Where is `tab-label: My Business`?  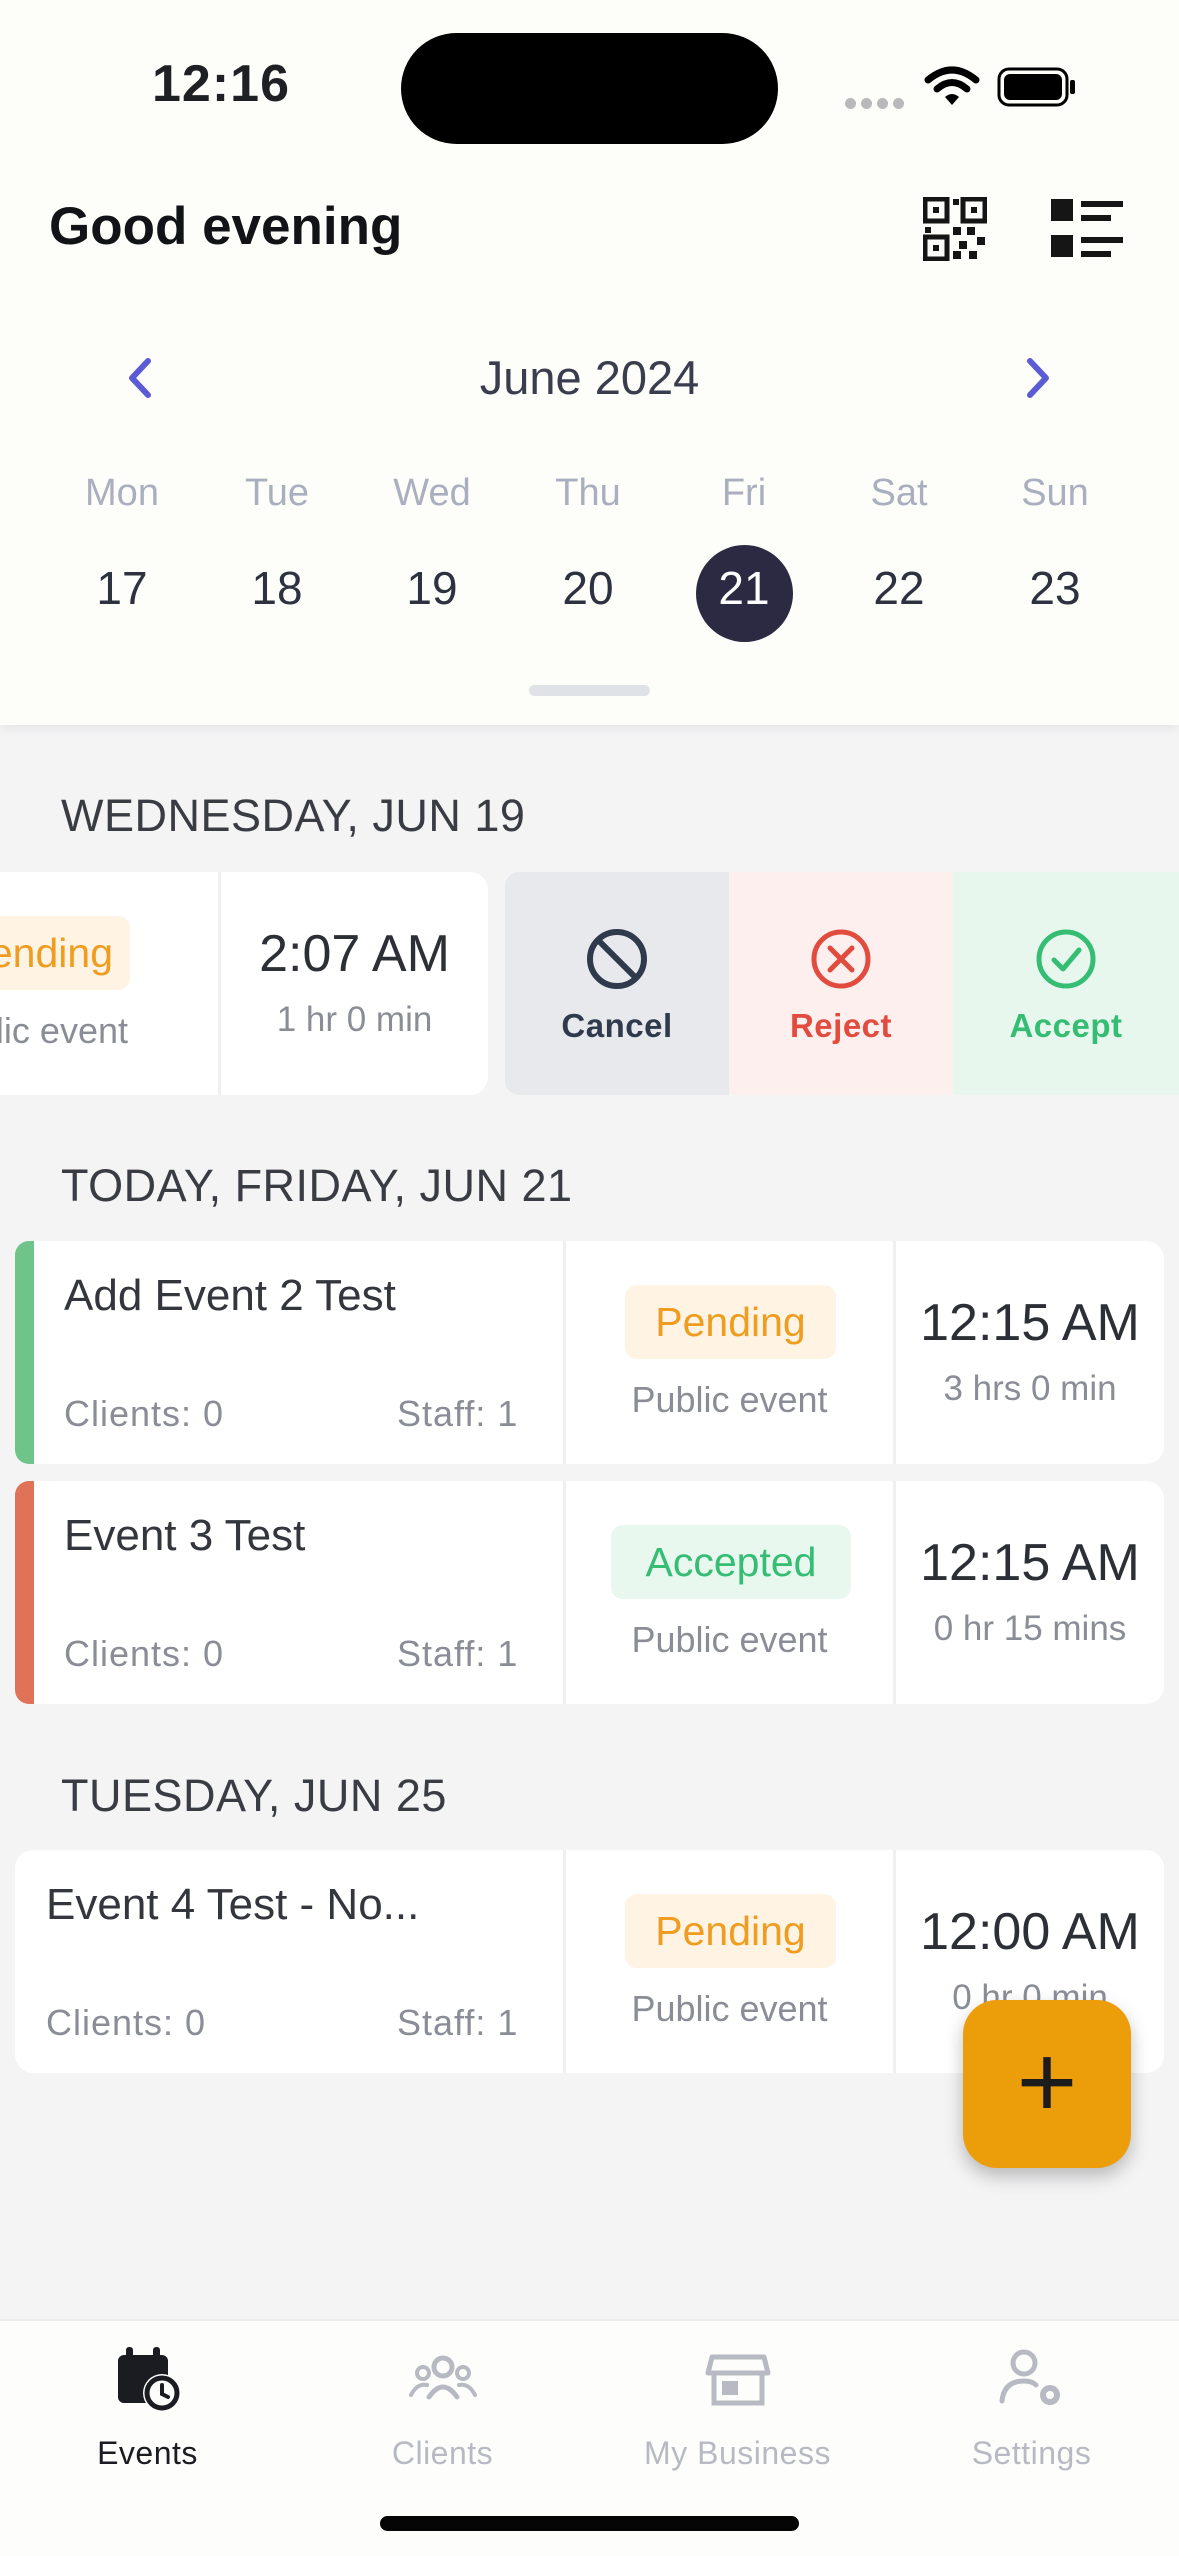
tab-label: My Business is located at coordinates (737, 2453).